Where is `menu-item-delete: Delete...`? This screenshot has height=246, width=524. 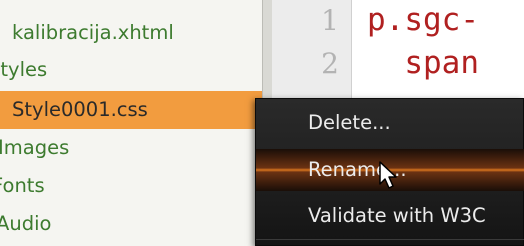
menu-item-delete: Delete... is located at coordinates (390, 123).